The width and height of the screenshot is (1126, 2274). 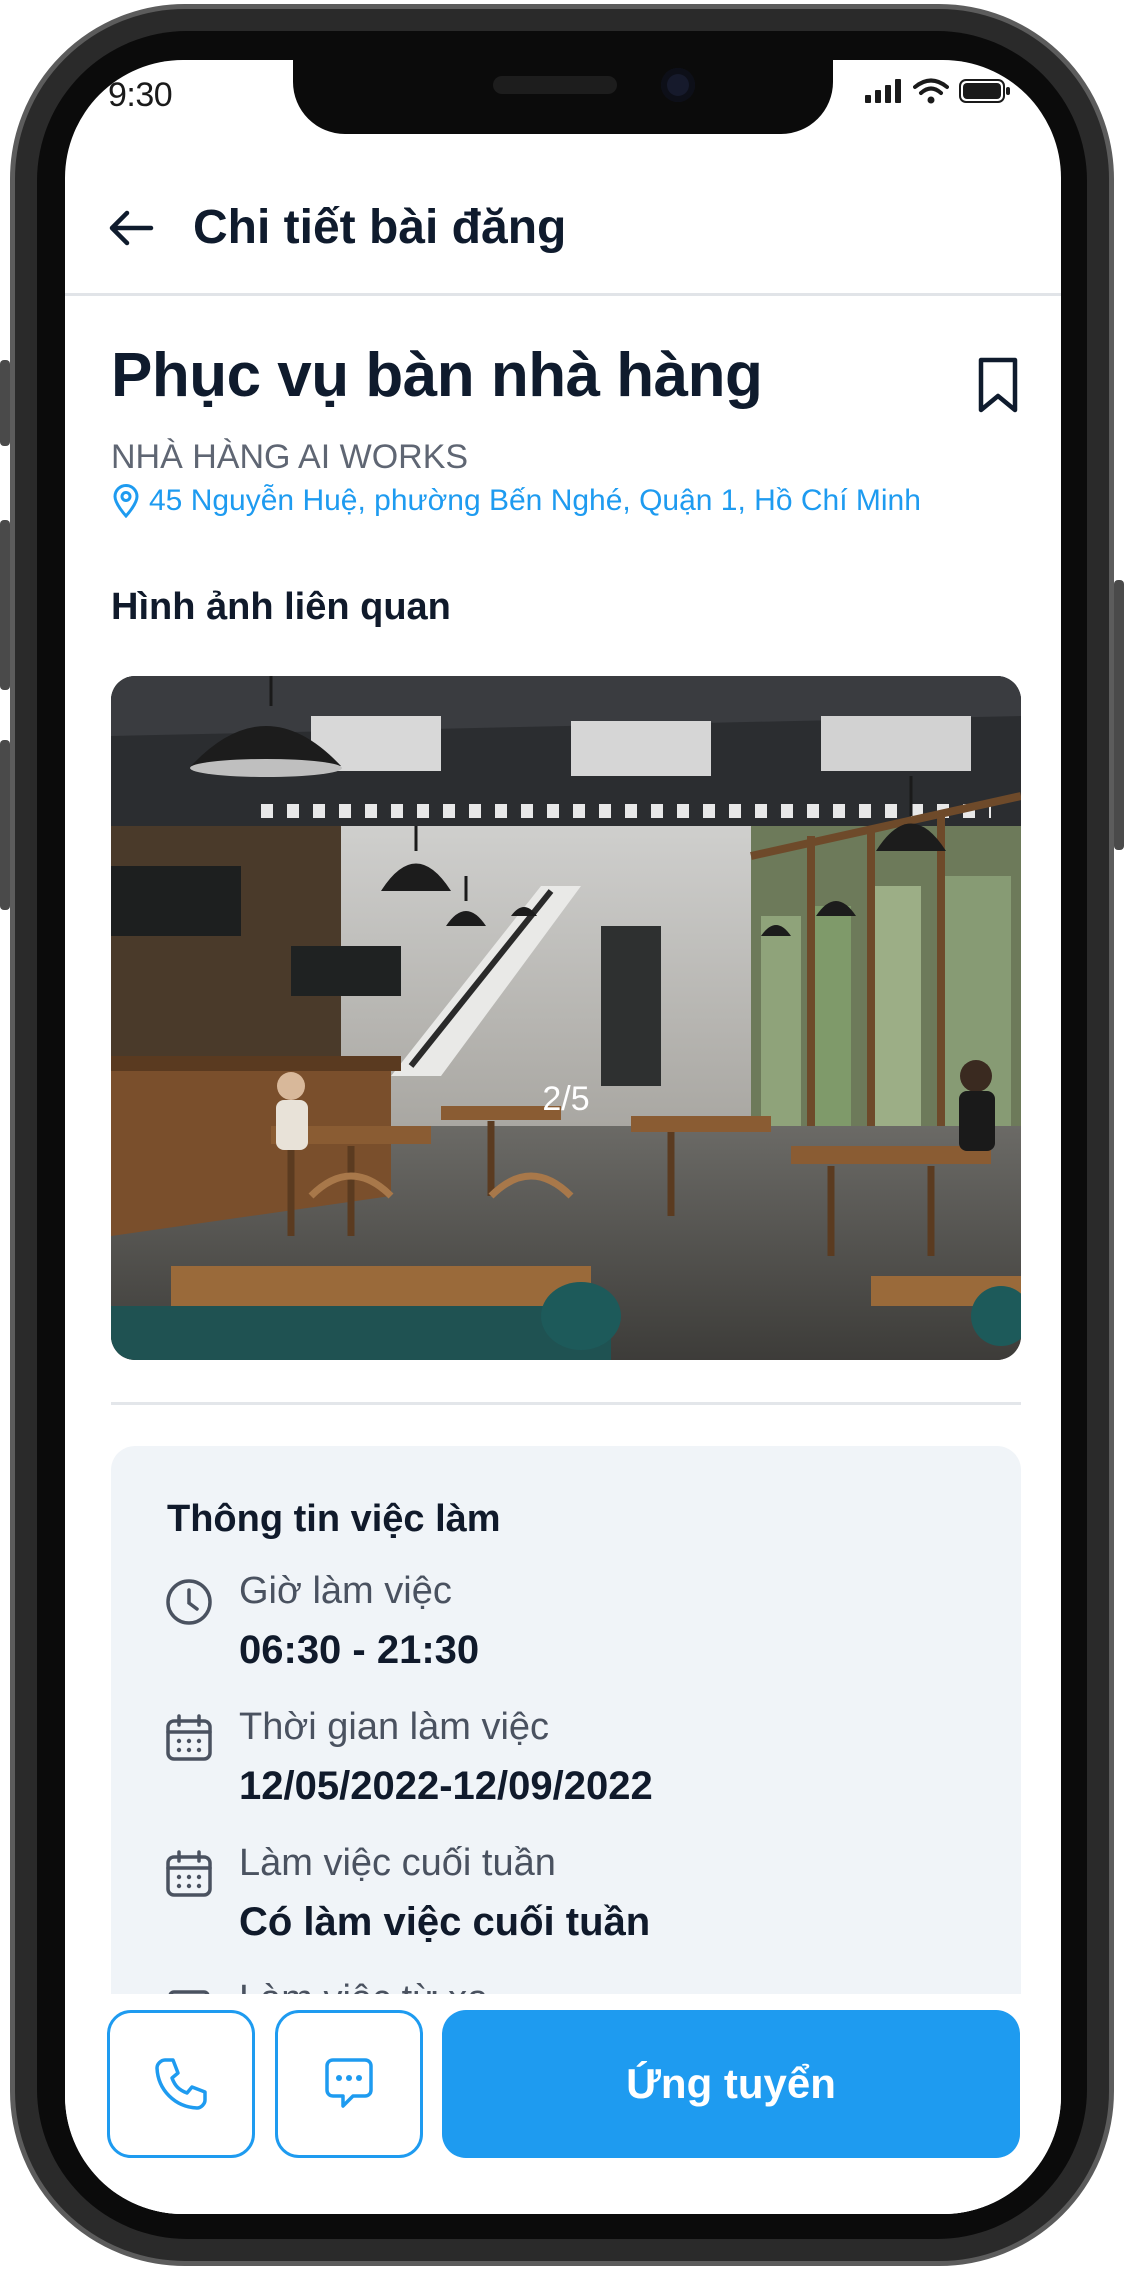 What do you see at coordinates (566, 1099) in the screenshot?
I see `gallery-counter: 2/5` at bounding box center [566, 1099].